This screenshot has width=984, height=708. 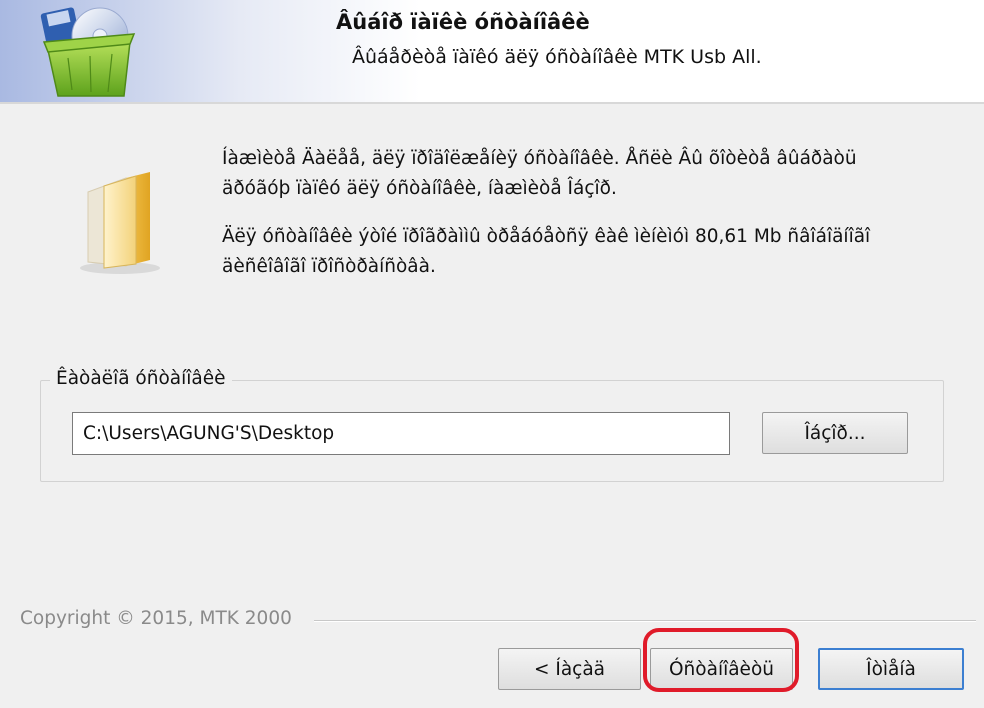 I want to click on cancel-button: Îòìåíà, so click(x=891, y=669).